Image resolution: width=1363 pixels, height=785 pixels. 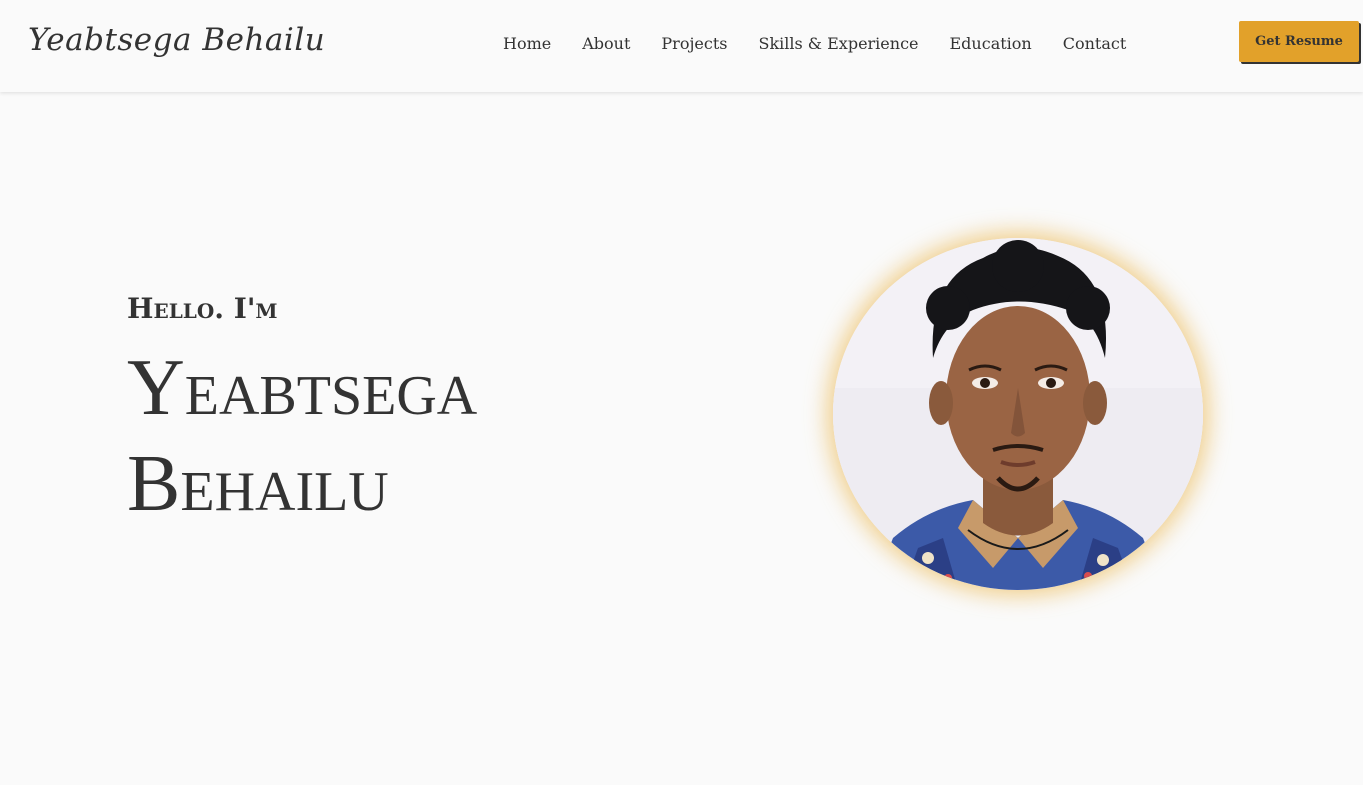 I want to click on nav-home: Home, so click(x=527, y=43).